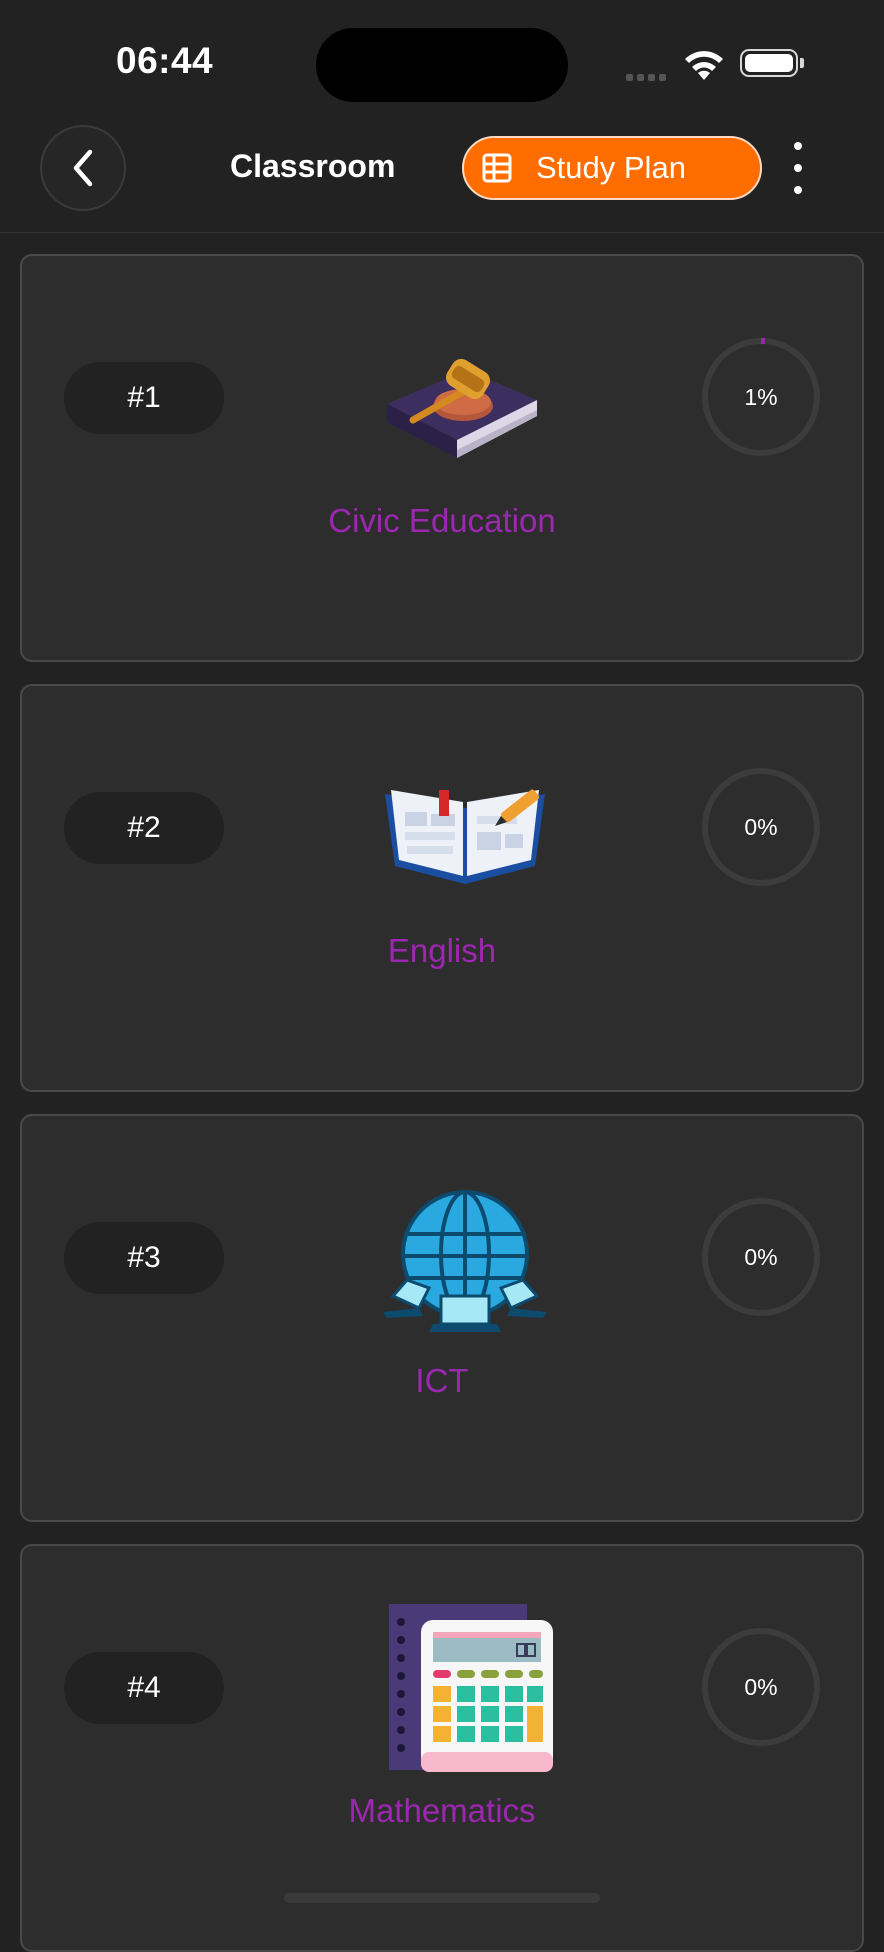 This screenshot has height=1952, width=884. Describe the element at coordinates (465, 1261) in the screenshot. I see `globe-network-icon` at that location.